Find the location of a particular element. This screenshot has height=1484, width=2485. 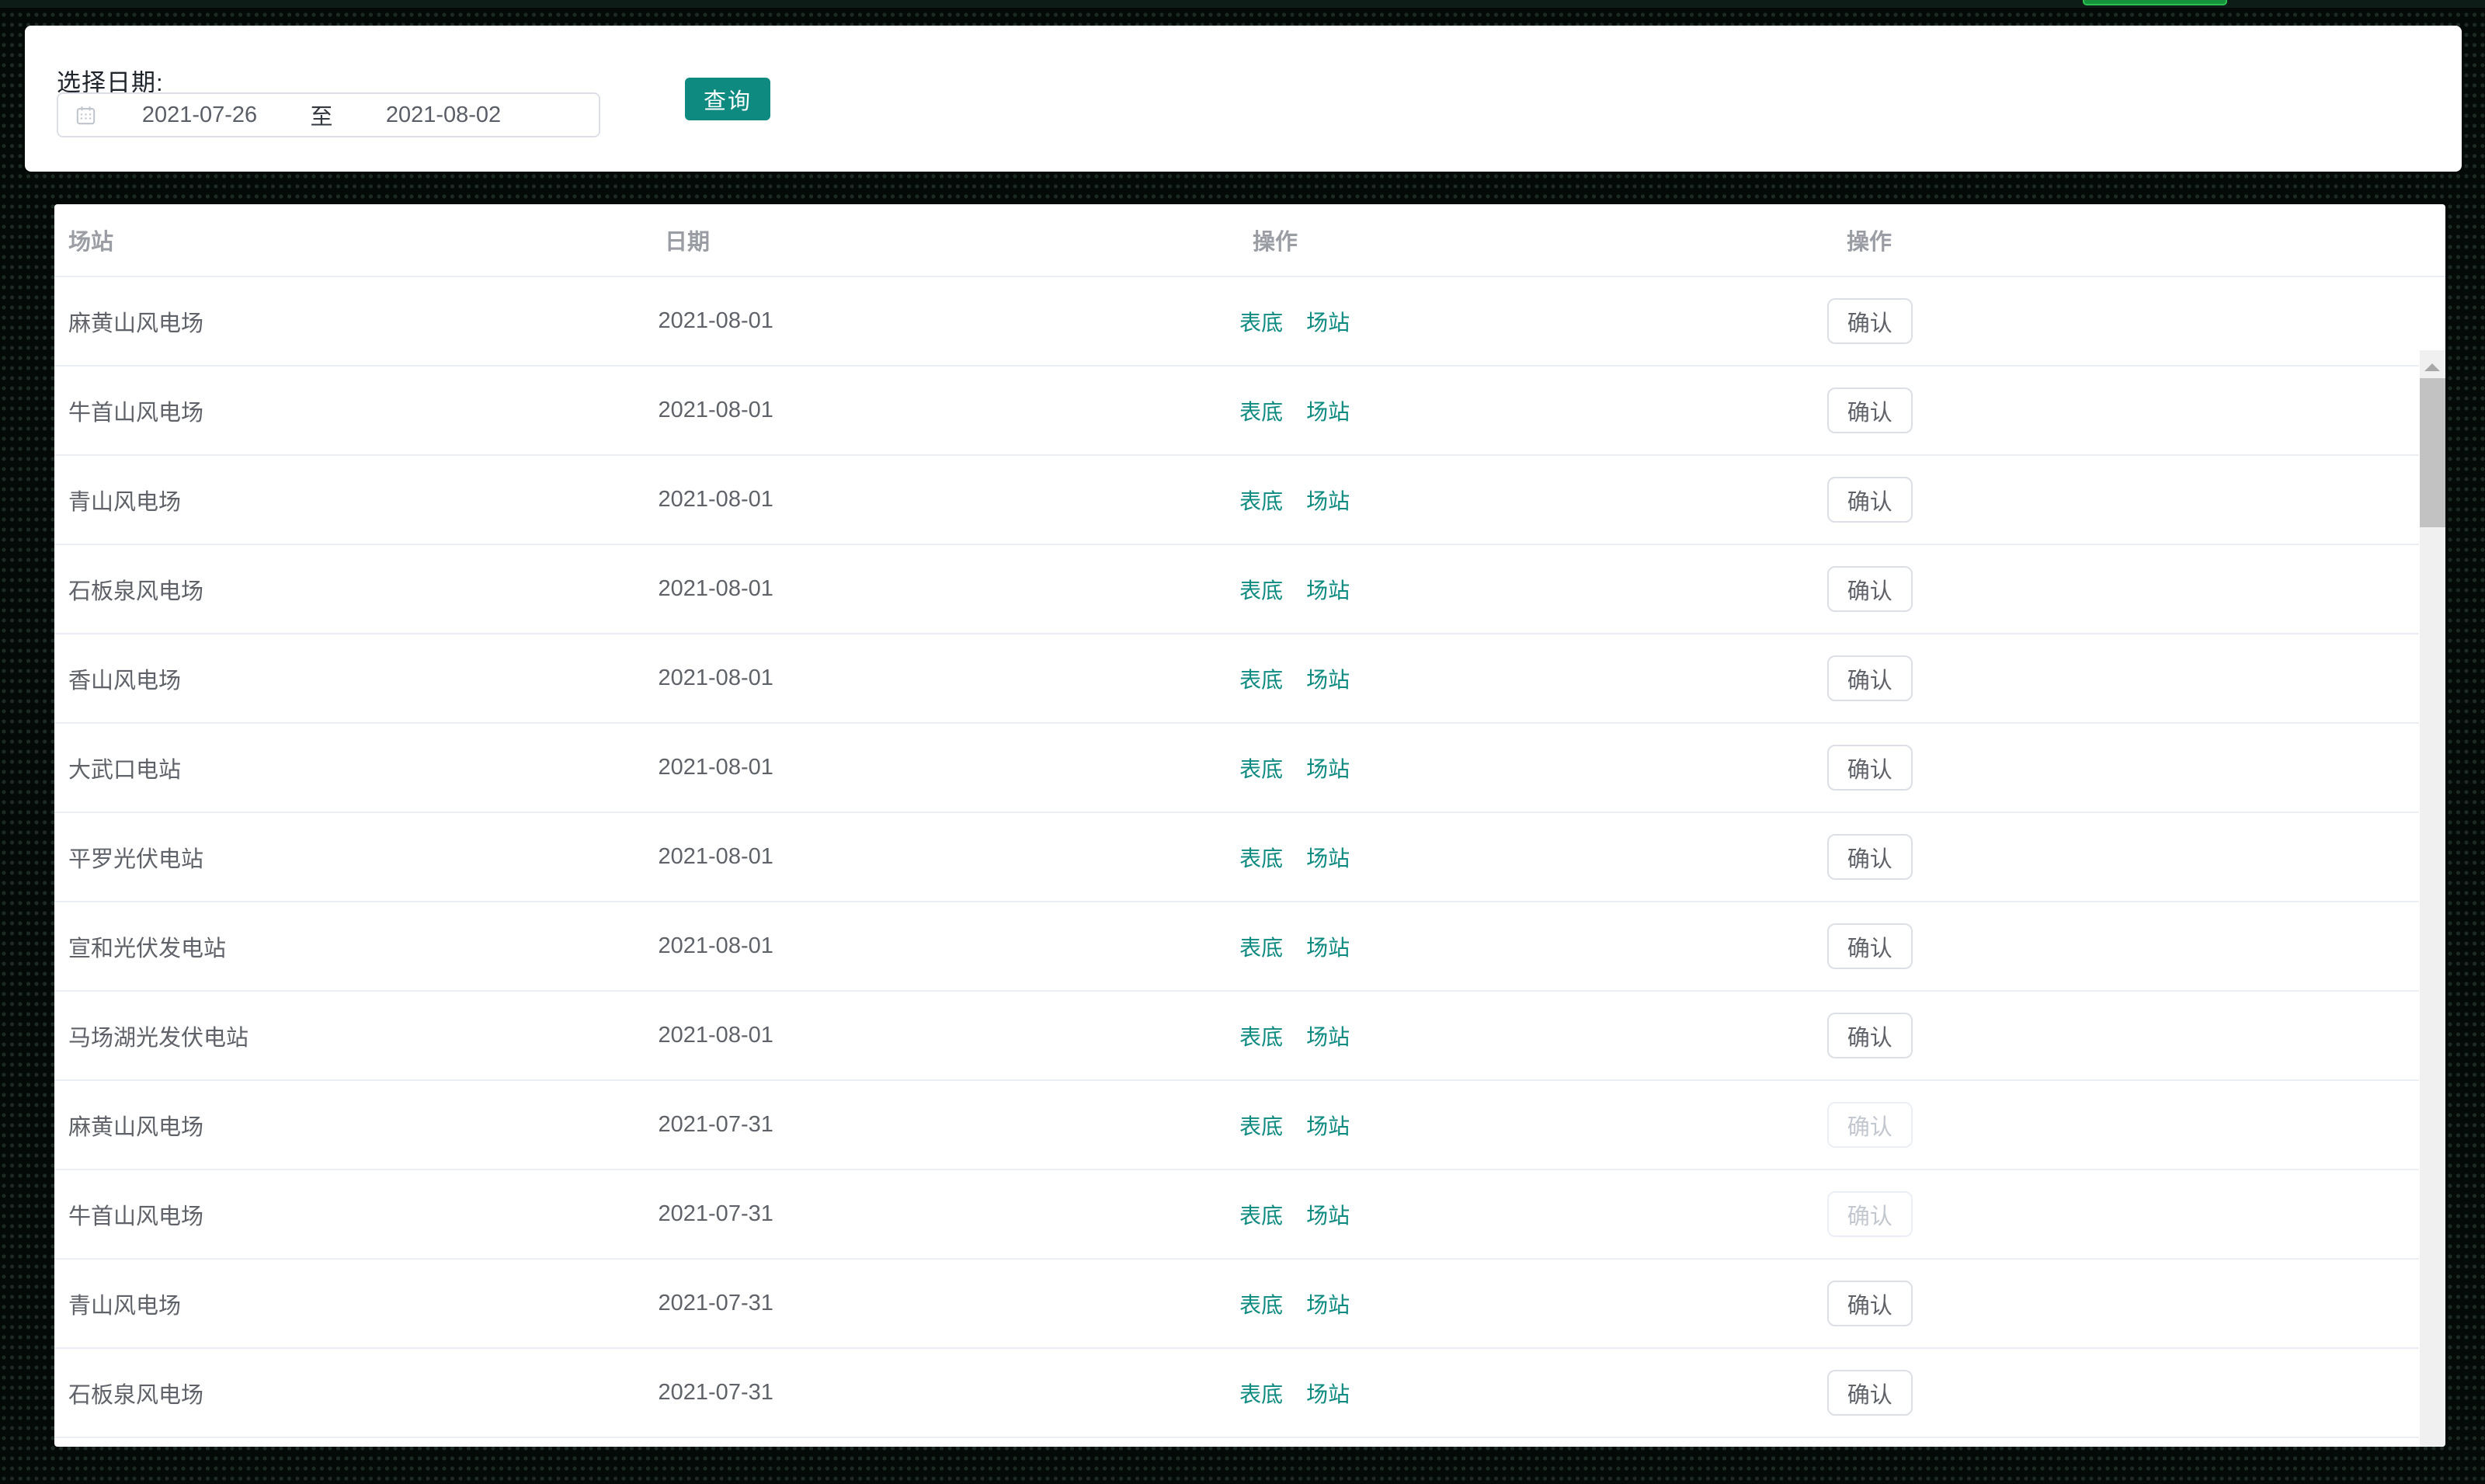

header-station: 场站 is located at coordinates (91, 242).